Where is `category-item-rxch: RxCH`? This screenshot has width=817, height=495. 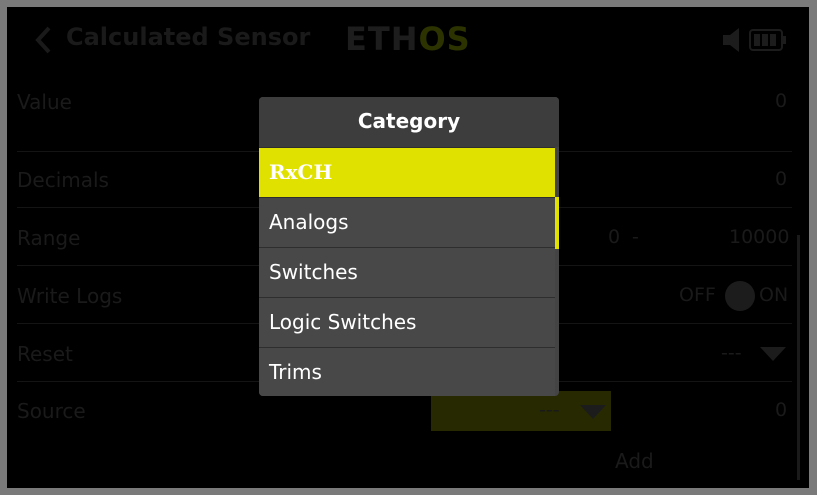
category-item-rxch: RxCH is located at coordinates (407, 172).